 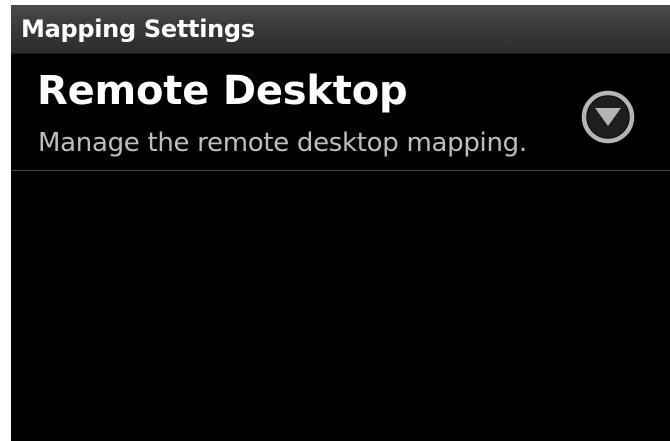 What do you see at coordinates (340, 170) in the screenshot?
I see `list-divider` at bounding box center [340, 170].